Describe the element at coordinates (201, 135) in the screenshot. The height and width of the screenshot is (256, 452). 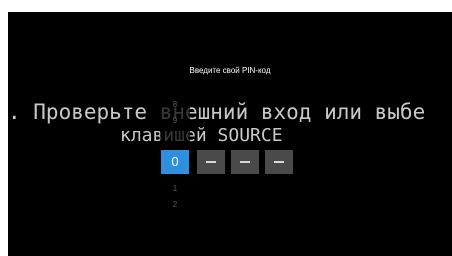
I see `no-signal-line-2: клавишей SOURCE` at that location.